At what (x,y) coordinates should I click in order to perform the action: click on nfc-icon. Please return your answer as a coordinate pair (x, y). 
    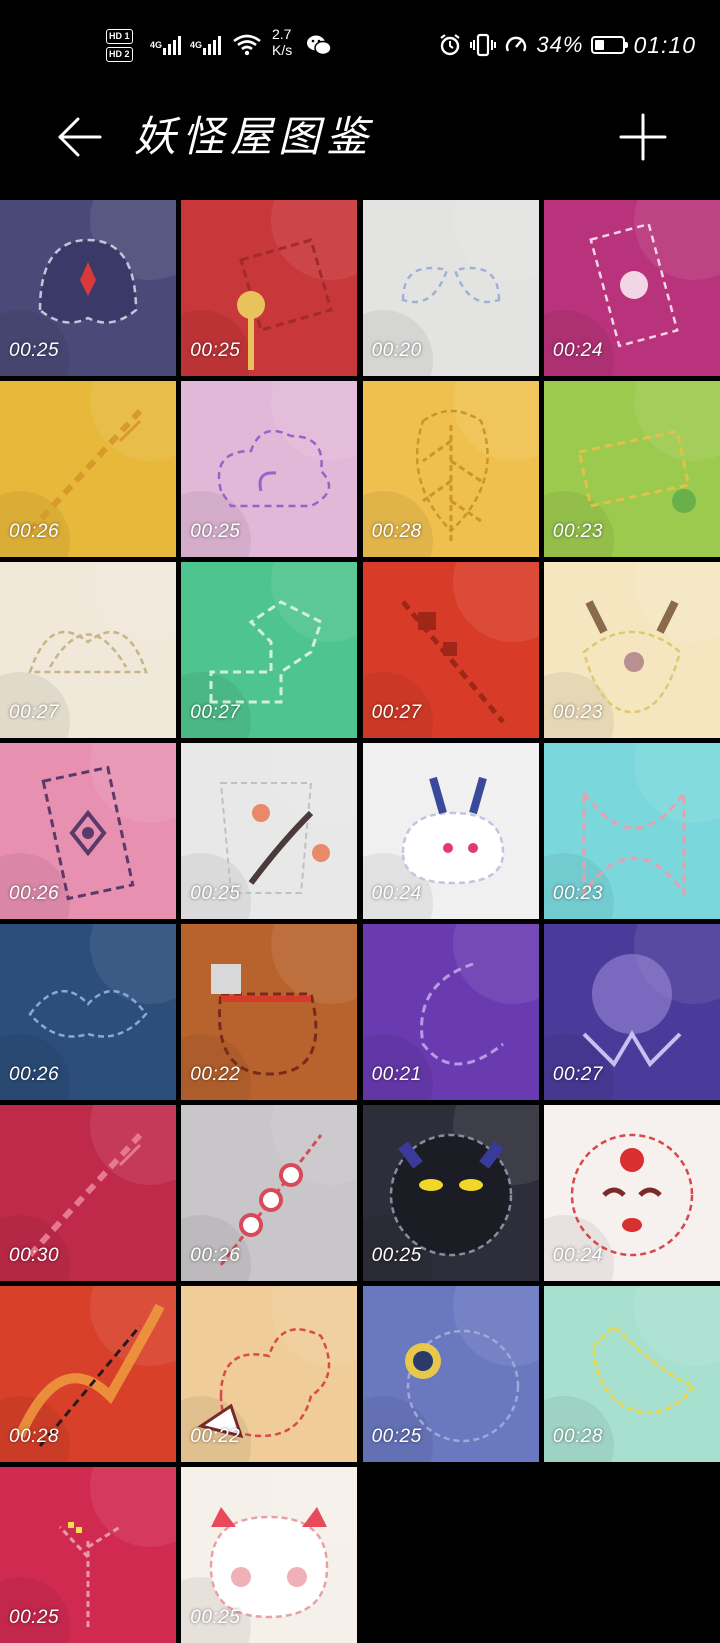
    Looking at the image, I should click on (516, 44).